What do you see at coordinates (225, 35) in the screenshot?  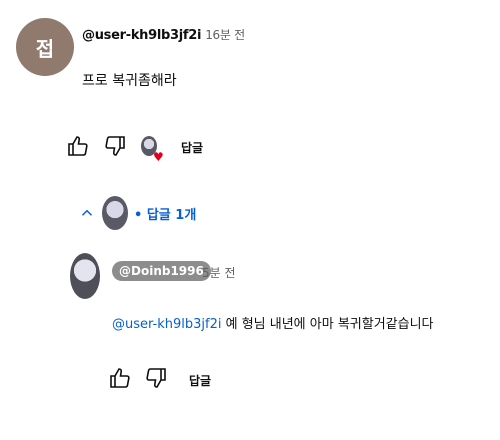 I see `comment-time: 16분 전` at bounding box center [225, 35].